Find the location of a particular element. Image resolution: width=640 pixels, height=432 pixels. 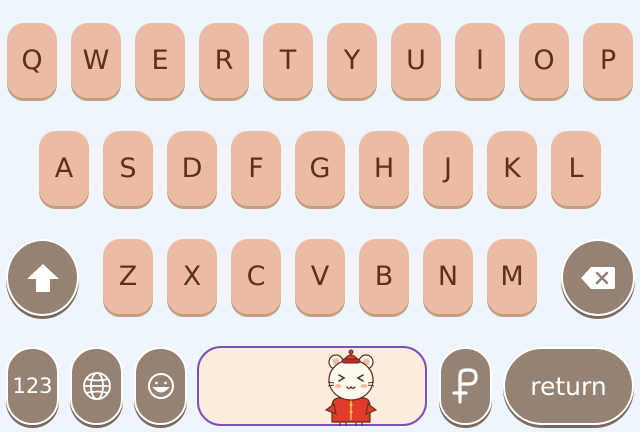

return-key: return is located at coordinates (568, 386).